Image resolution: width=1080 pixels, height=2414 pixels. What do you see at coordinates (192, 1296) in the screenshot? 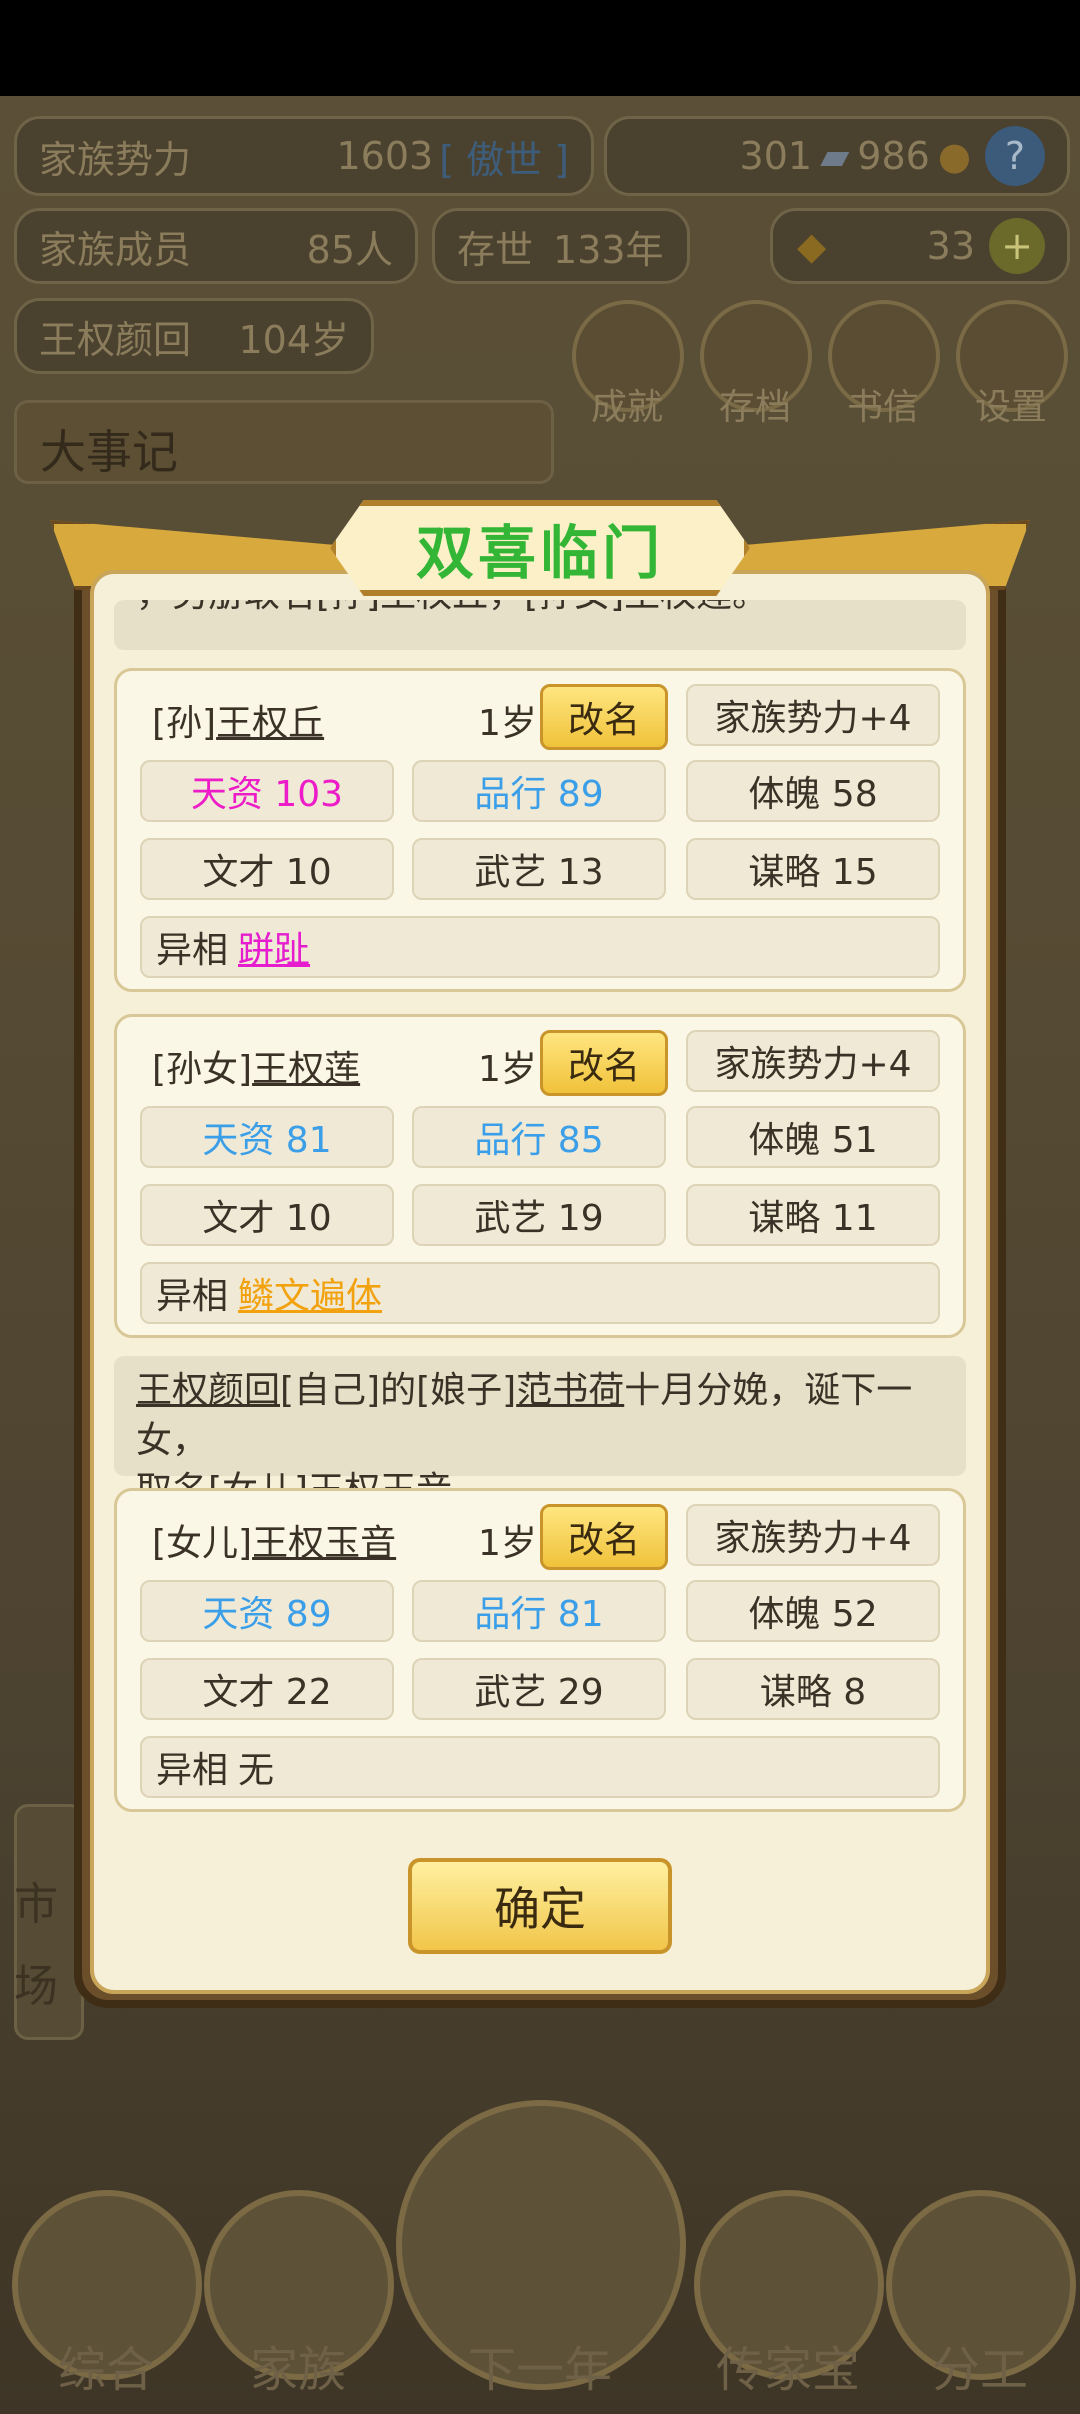
I see `child-2-trait-label: 异相` at bounding box center [192, 1296].